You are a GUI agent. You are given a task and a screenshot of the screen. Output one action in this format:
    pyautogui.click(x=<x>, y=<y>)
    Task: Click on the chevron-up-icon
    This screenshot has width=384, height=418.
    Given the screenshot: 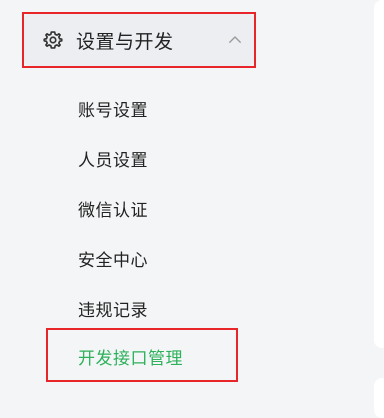 What is the action you would take?
    pyautogui.click(x=235, y=40)
    